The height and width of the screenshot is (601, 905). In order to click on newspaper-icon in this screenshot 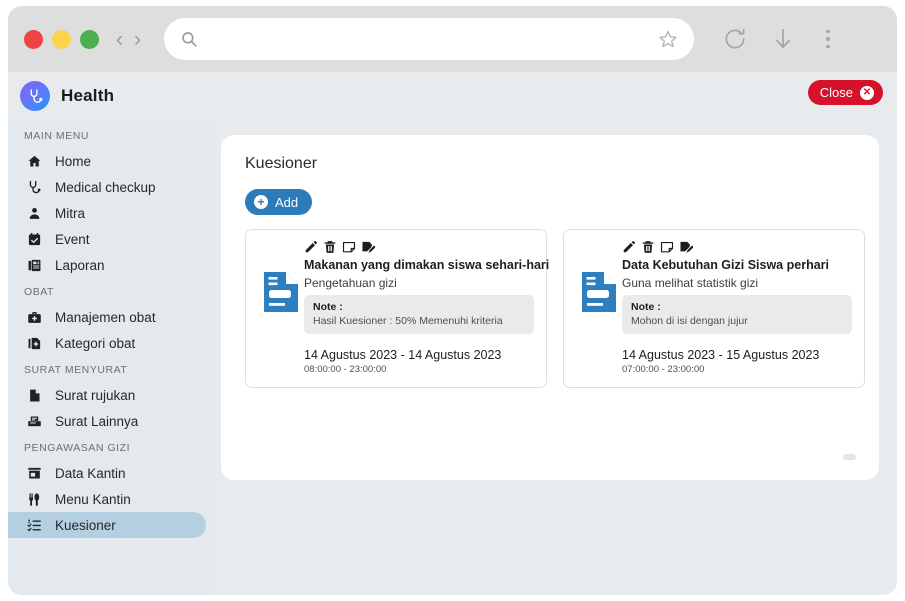, I will do `click(34, 265)`.